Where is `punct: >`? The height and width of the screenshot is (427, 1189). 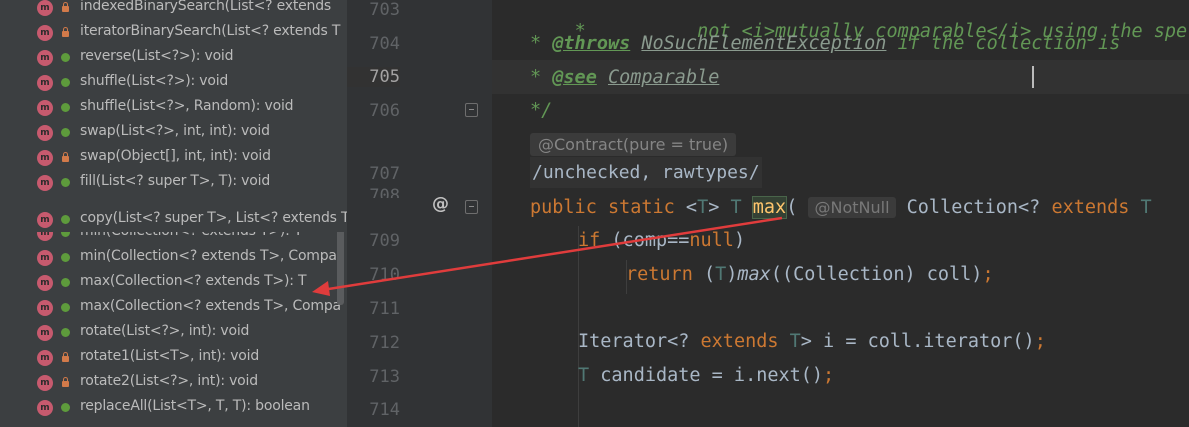
punct: > is located at coordinates (719, 207).